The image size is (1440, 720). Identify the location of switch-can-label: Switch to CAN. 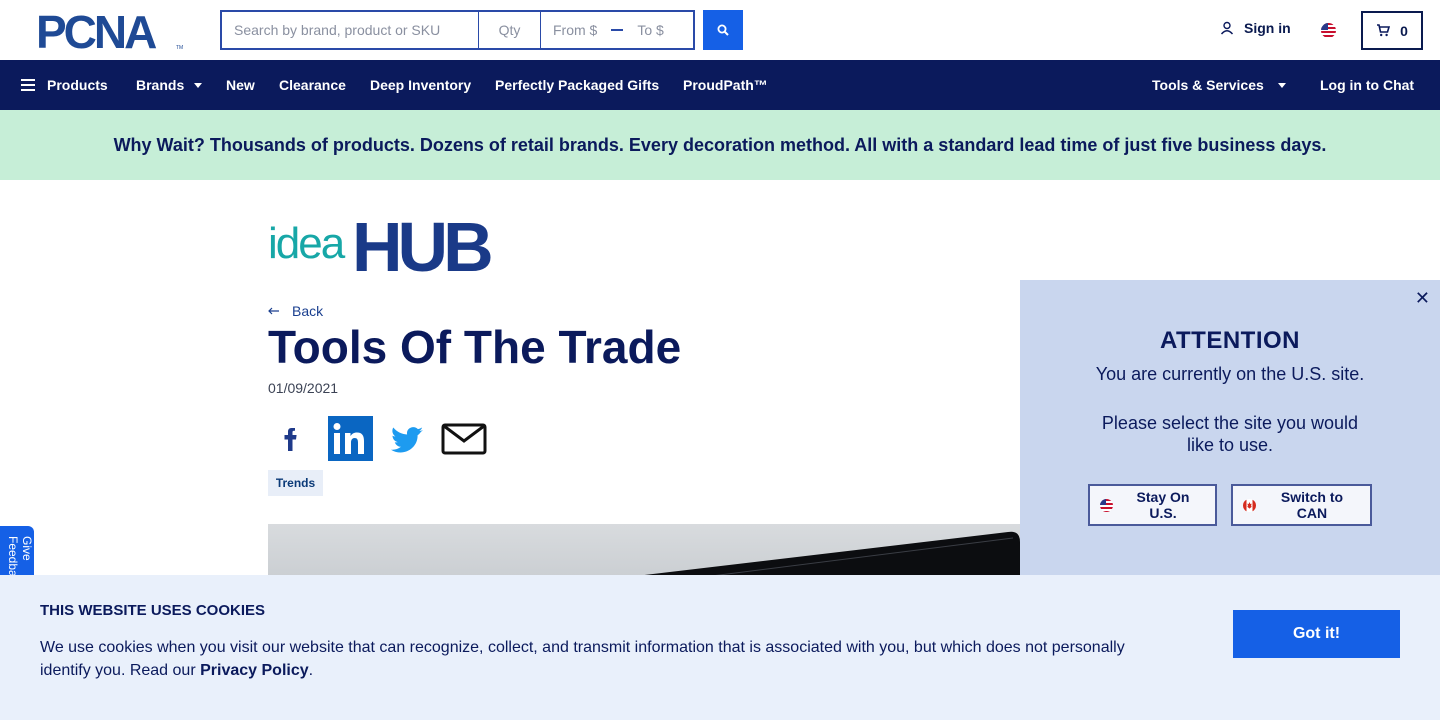
(1312, 505).